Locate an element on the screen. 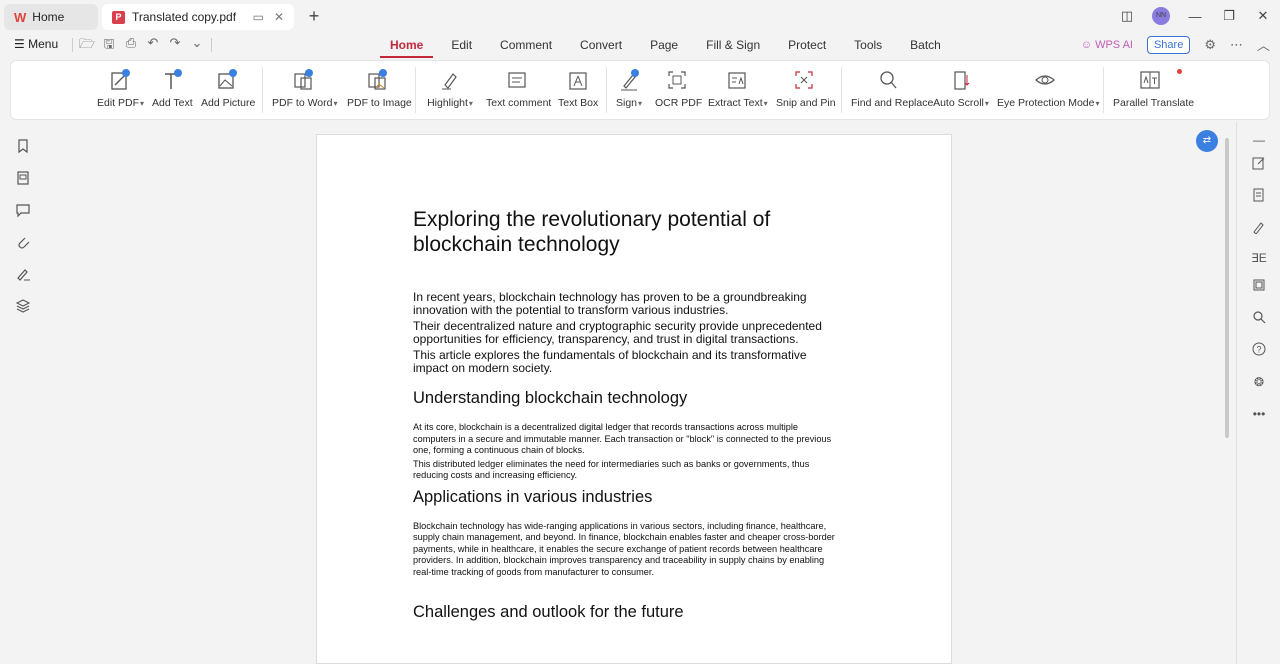 This screenshot has height=664, width=1280. pdf-to-image-button: PDF to Image is located at coordinates (379, 89).